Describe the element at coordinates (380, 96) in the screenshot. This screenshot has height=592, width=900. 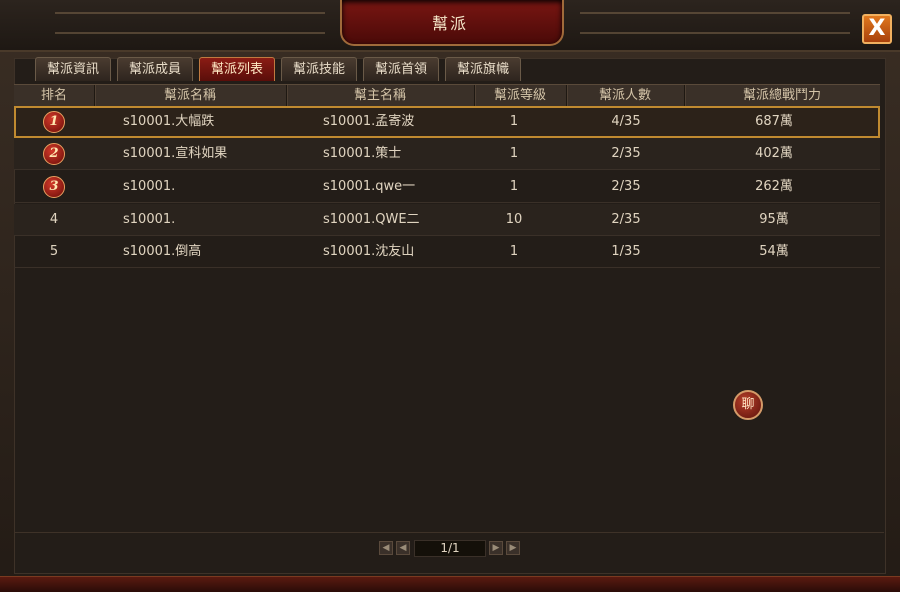
I see `column-header-leader-name: 幫主名稱` at that location.